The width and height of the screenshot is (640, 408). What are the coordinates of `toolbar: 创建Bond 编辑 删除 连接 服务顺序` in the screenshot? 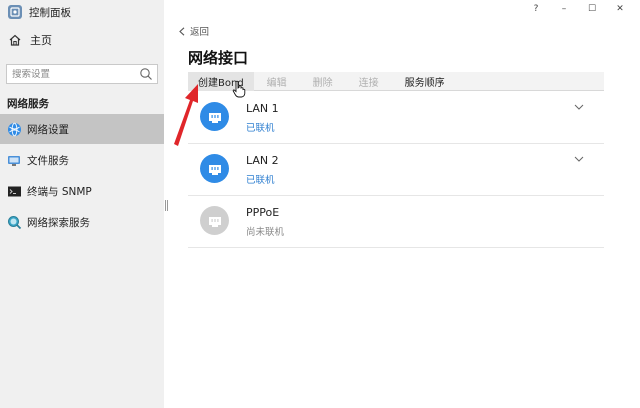 It's located at (396, 81).